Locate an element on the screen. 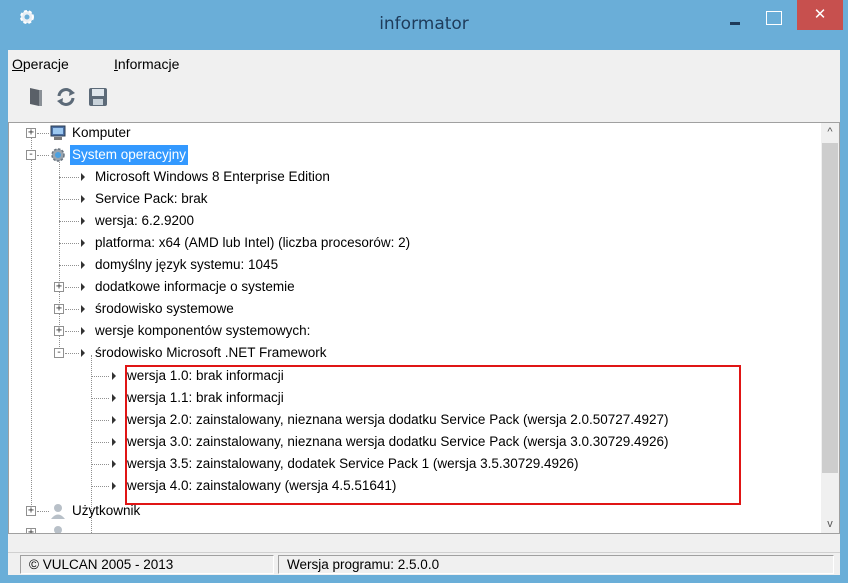  title-bar: informator ✕ is located at coordinates (424, 25).